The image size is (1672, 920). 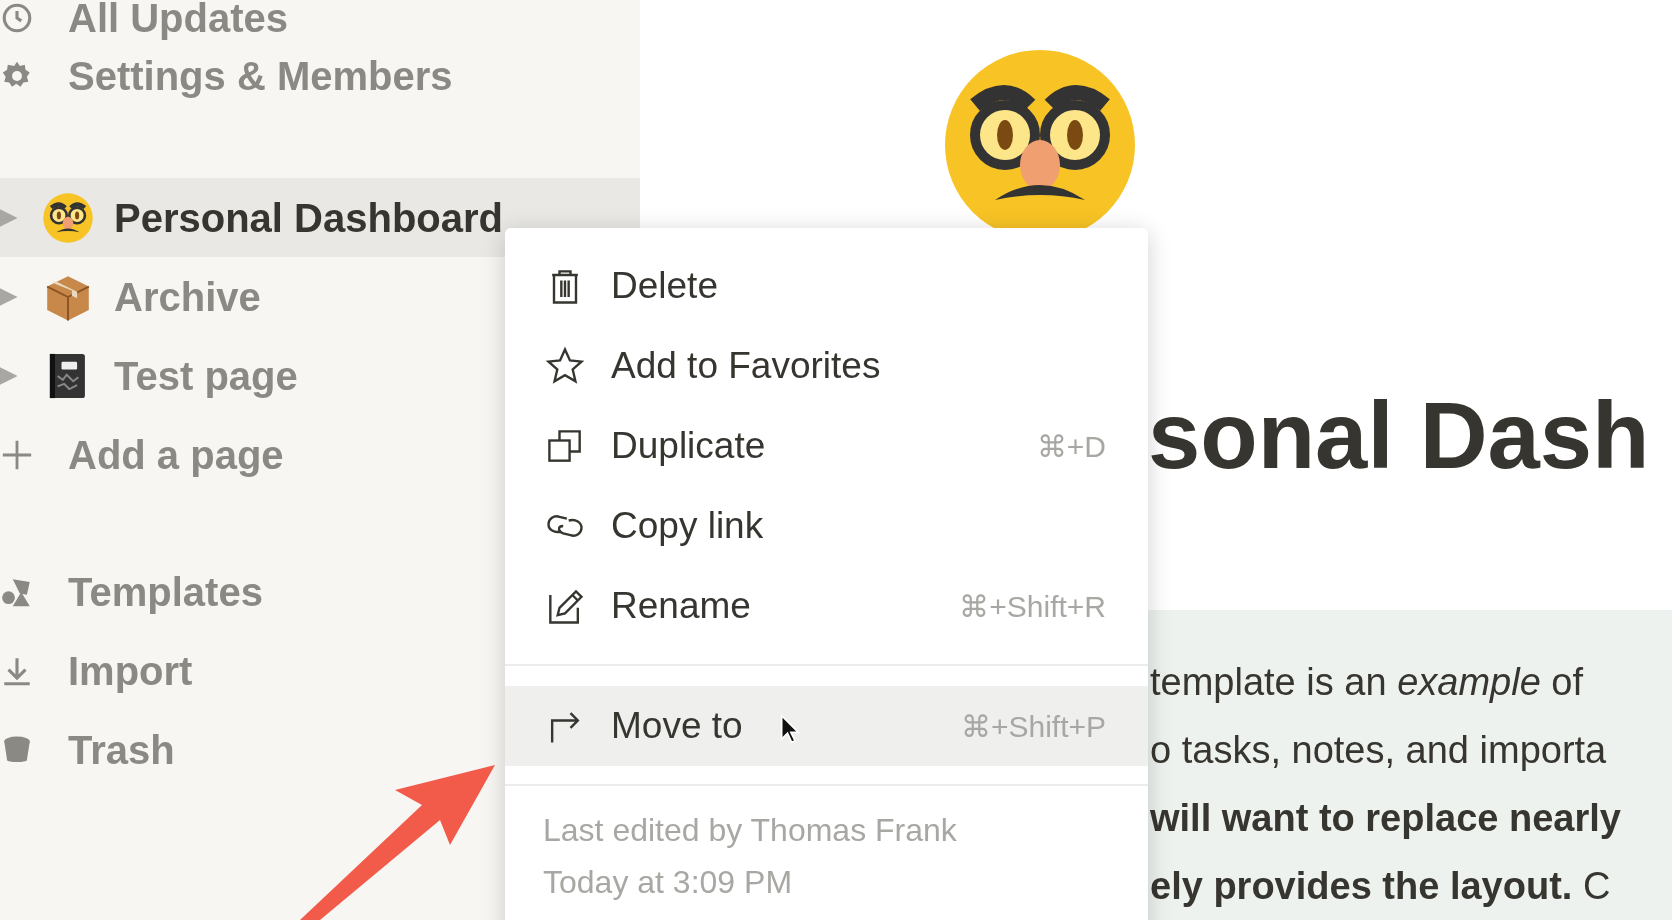 What do you see at coordinates (1033, 726) in the screenshot?
I see `shortcut-text: ⌘+Shift+P` at bounding box center [1033, 726].